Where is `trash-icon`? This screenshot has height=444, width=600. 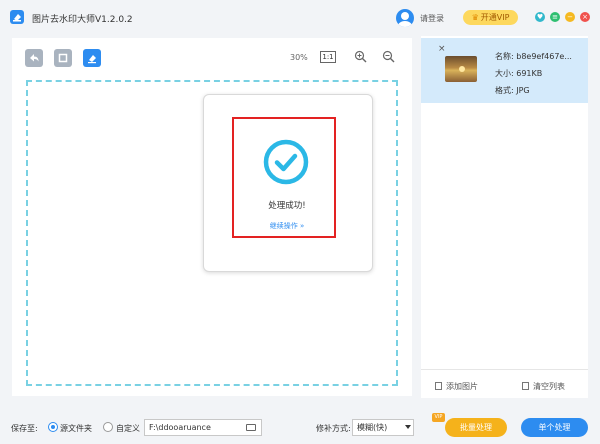
trash-icon is located at coordinates (525, 386).